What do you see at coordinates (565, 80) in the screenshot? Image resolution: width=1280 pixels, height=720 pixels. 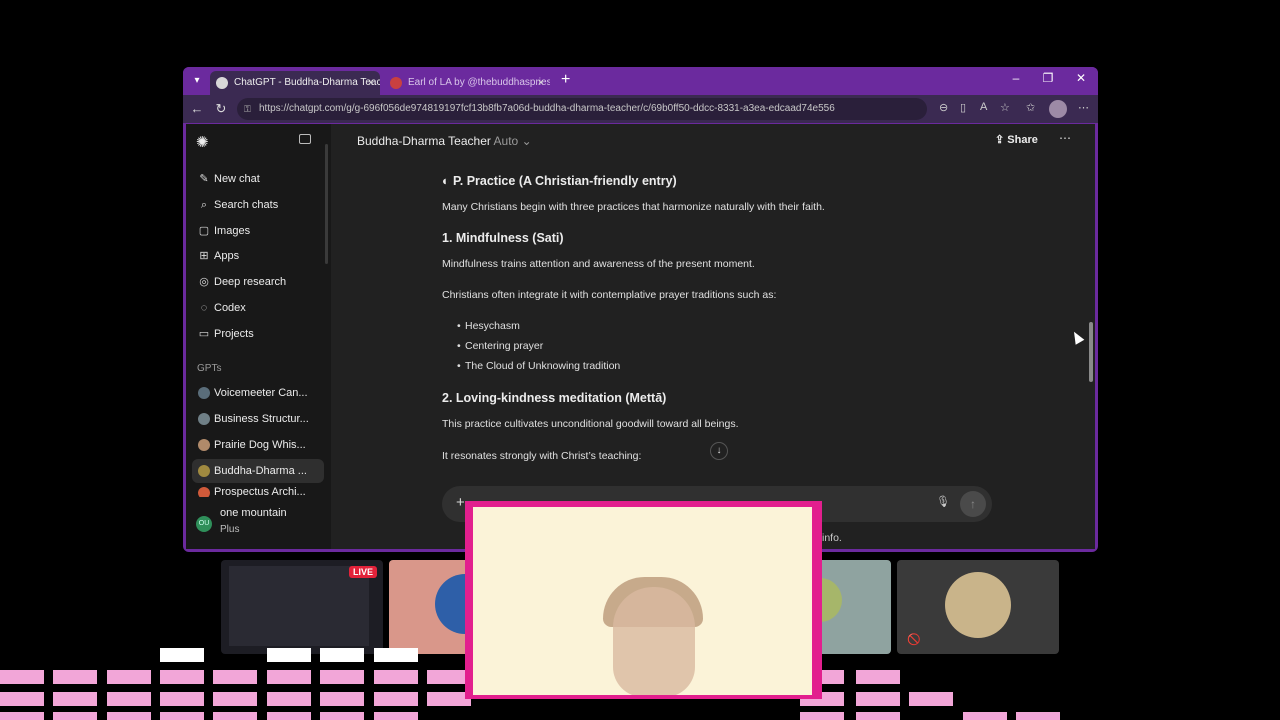 I see `new-tab-button: +` at bounding box center [565, 80].